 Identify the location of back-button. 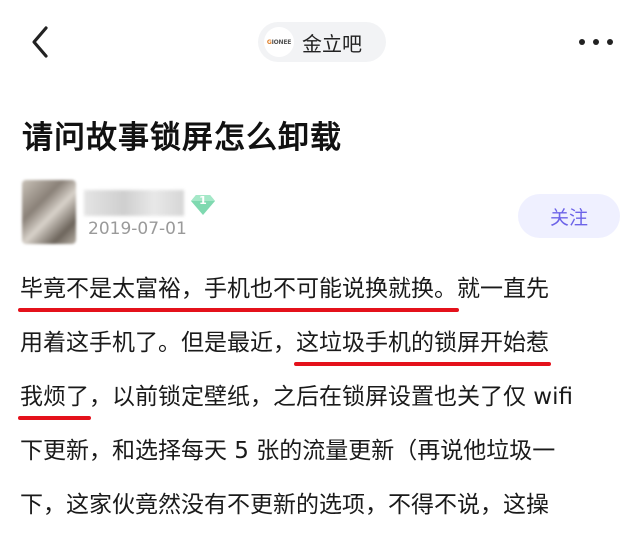
(42, 42).